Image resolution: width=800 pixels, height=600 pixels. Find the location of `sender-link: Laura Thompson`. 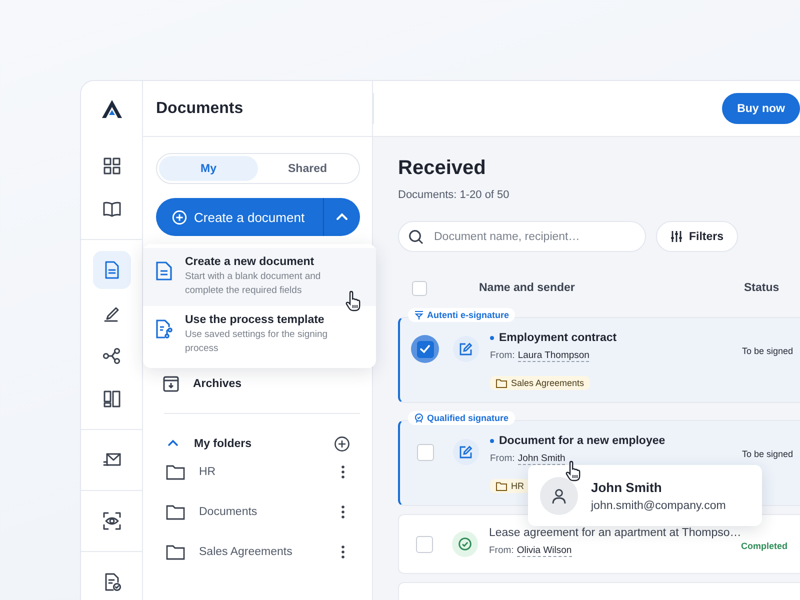

sender-link: Laura Thompson is located at coordinates (554, 356).